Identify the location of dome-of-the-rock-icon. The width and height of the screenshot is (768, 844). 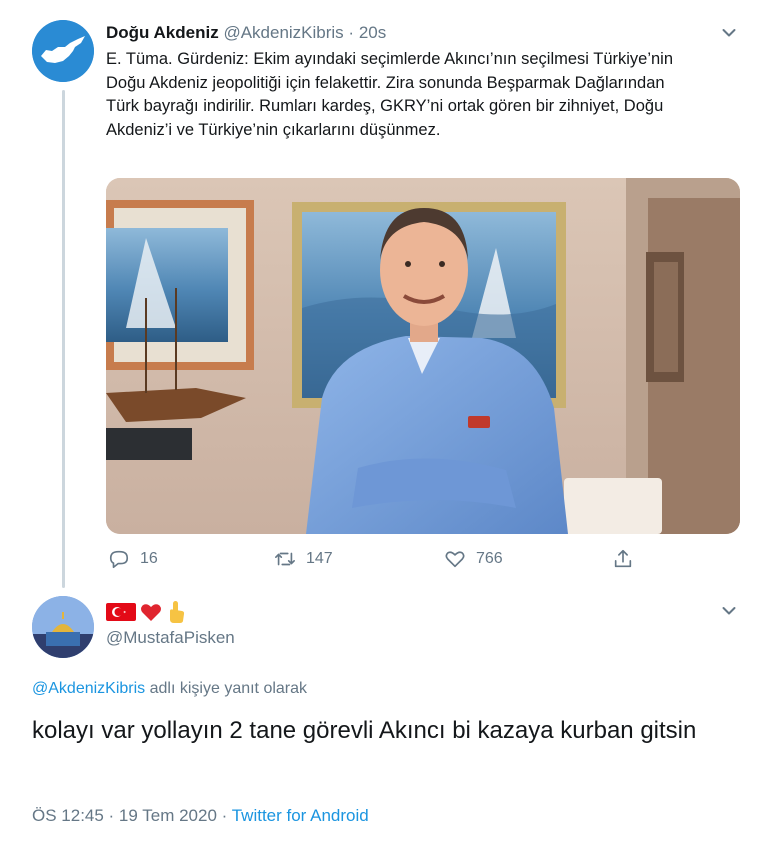
(63, 627).